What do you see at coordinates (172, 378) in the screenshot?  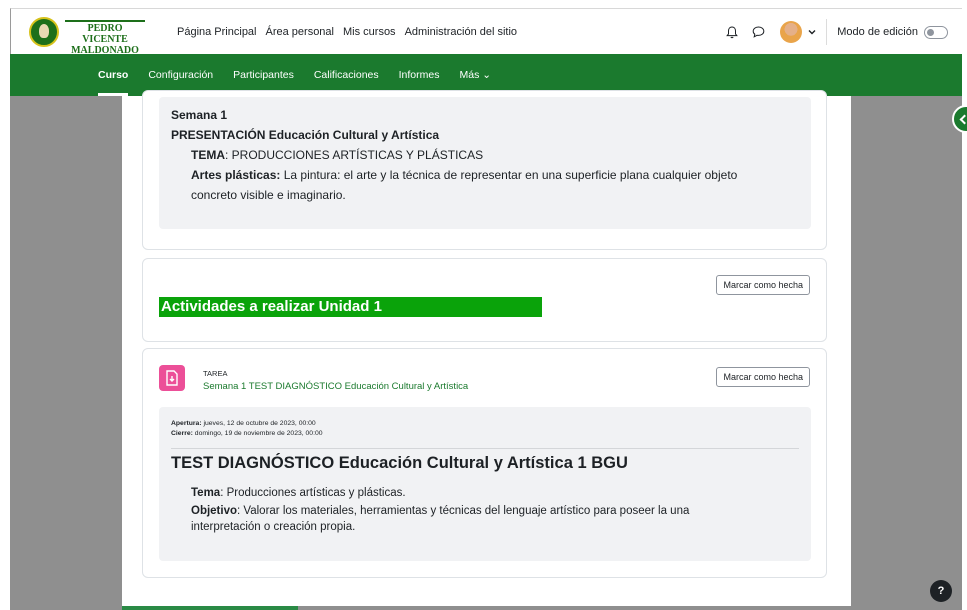 I see `assignment-icon` at bounding box center [172, 378].